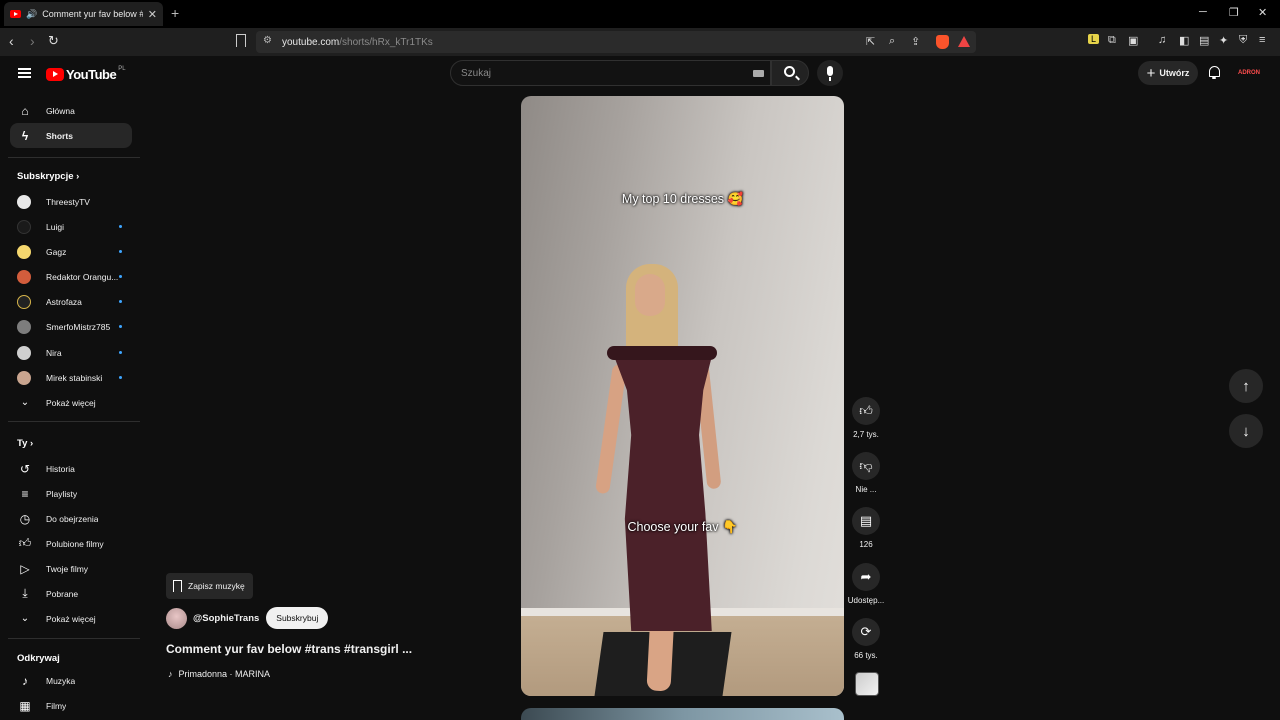 The width and height of the screenshot is (1280, 720). Describe the element at coordinates (25, 705) in the screenshot. I see `film-icon: ▦` at that location.